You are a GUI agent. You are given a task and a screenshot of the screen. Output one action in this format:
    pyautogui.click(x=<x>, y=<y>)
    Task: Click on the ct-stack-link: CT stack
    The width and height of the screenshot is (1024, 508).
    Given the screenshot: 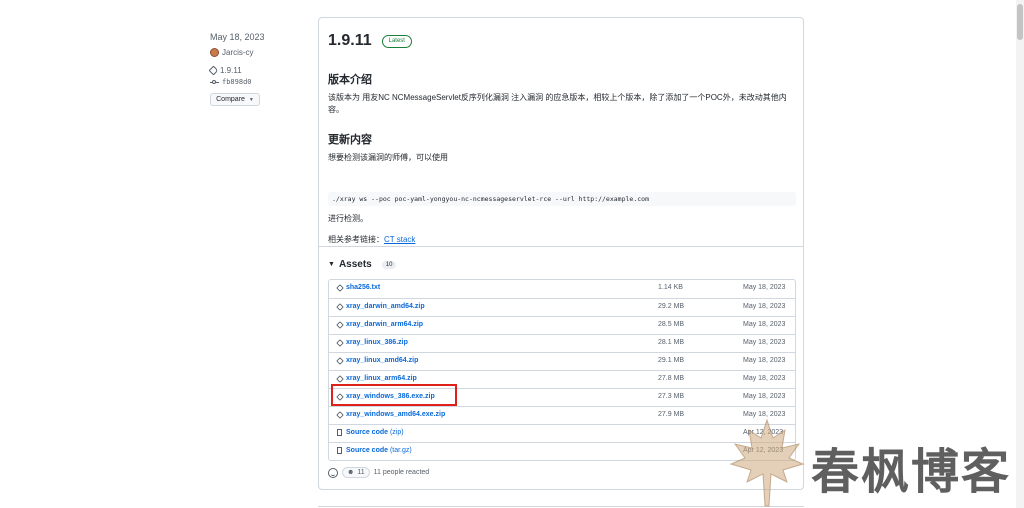 What is the action you would take?
    pyautogui.click(x=399, y=239)
    